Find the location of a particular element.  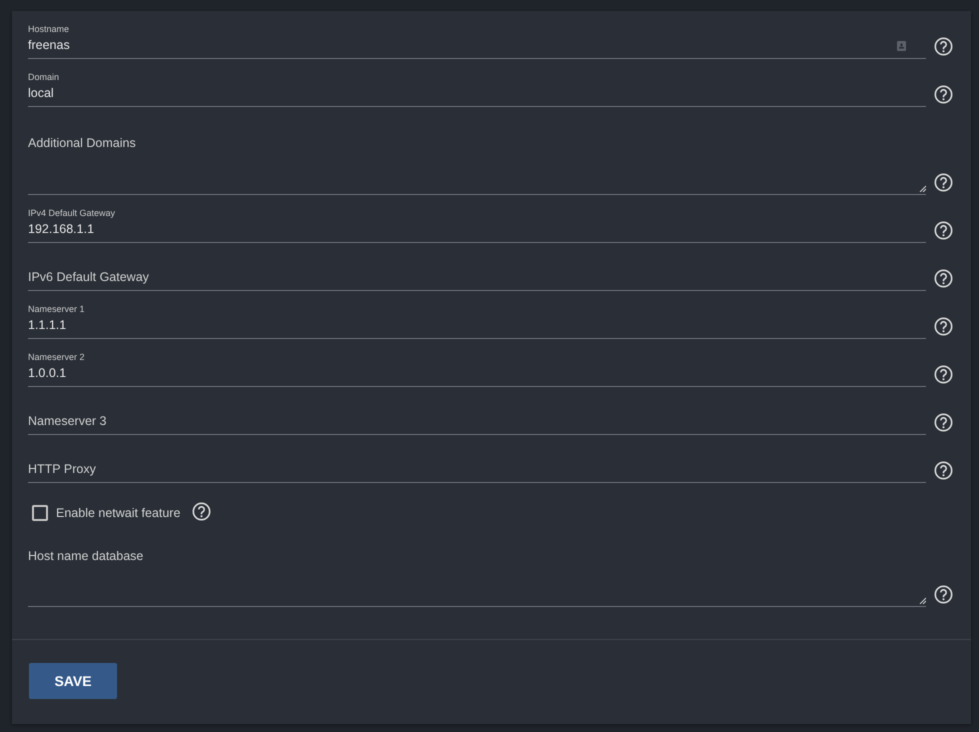

field-value: 192.168.1.1 is located at coordinates (61, 229).